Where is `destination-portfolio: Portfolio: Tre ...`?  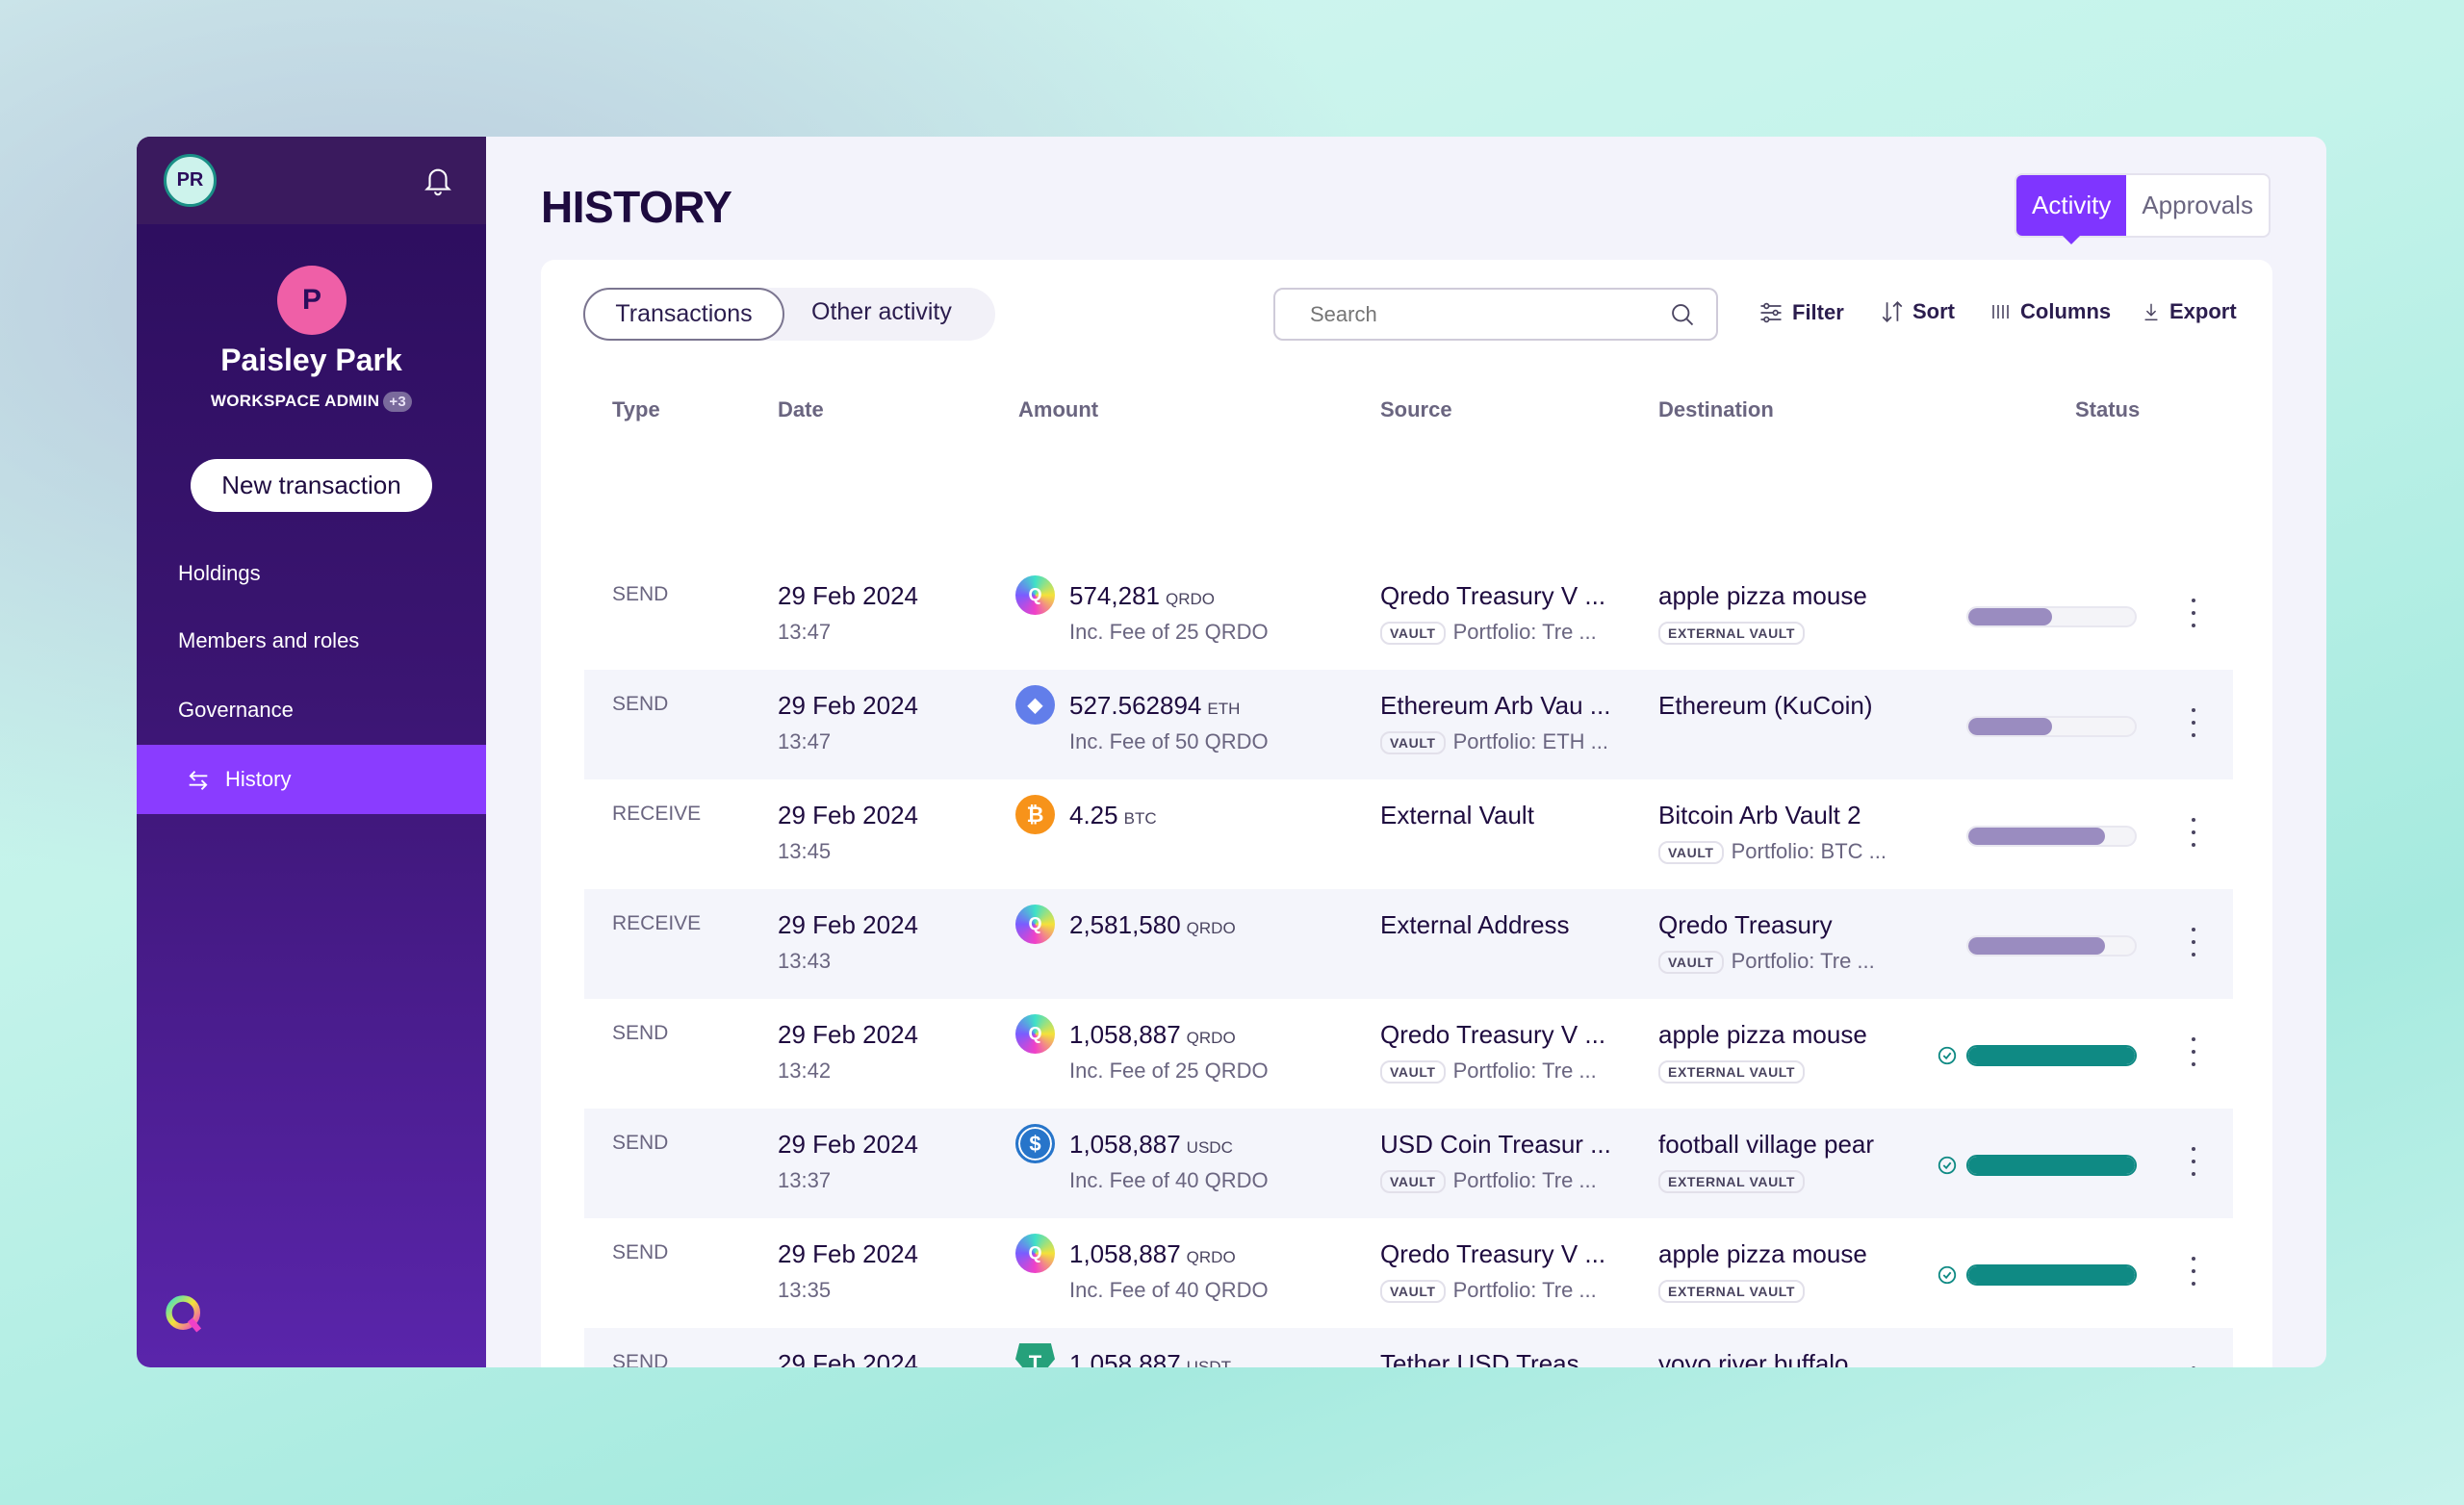 destination-portfolio: Portfolio: Tre ... is located at coordinates (1803, 961).